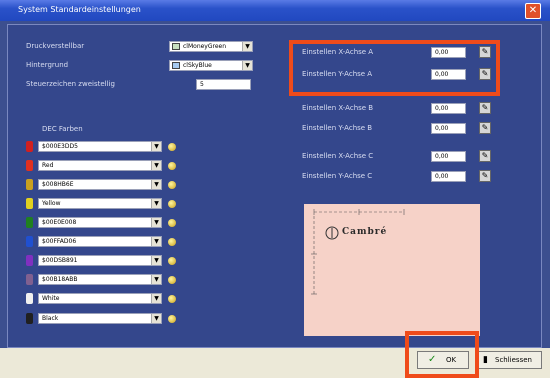 This screenshot has height=378, width=550. What do you see at coordinates (275, 10) in the screenshot?
I see `title-bar: System Standardeinstellungen ✕` at bounding box center [275, 10].